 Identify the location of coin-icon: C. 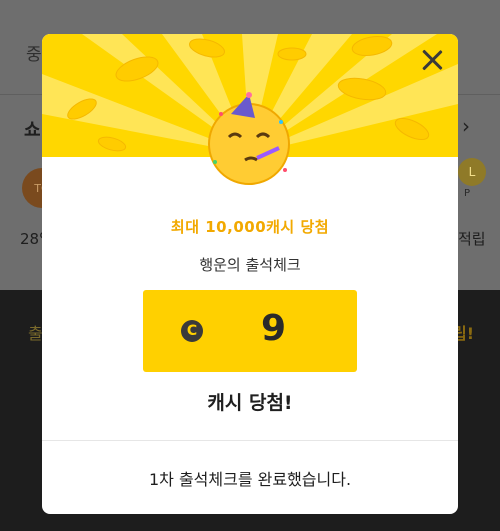
(192, 331).